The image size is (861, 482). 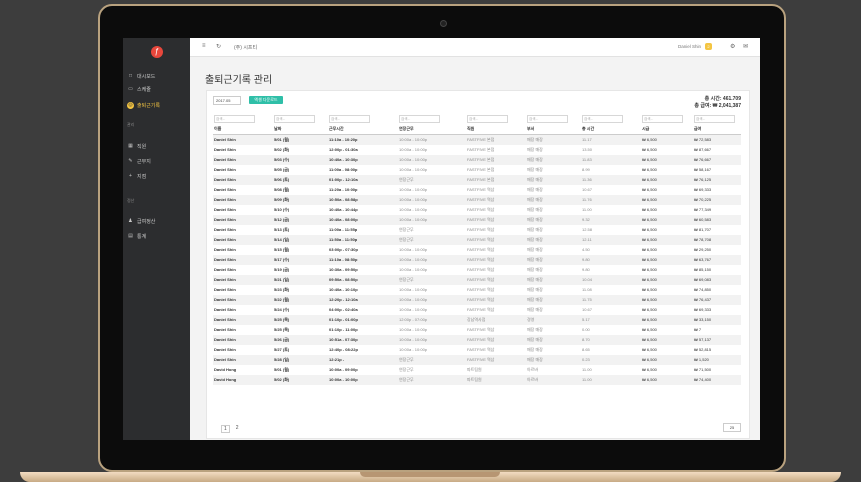 I want to click on column-header: 이름, so click(x=243, y=129).